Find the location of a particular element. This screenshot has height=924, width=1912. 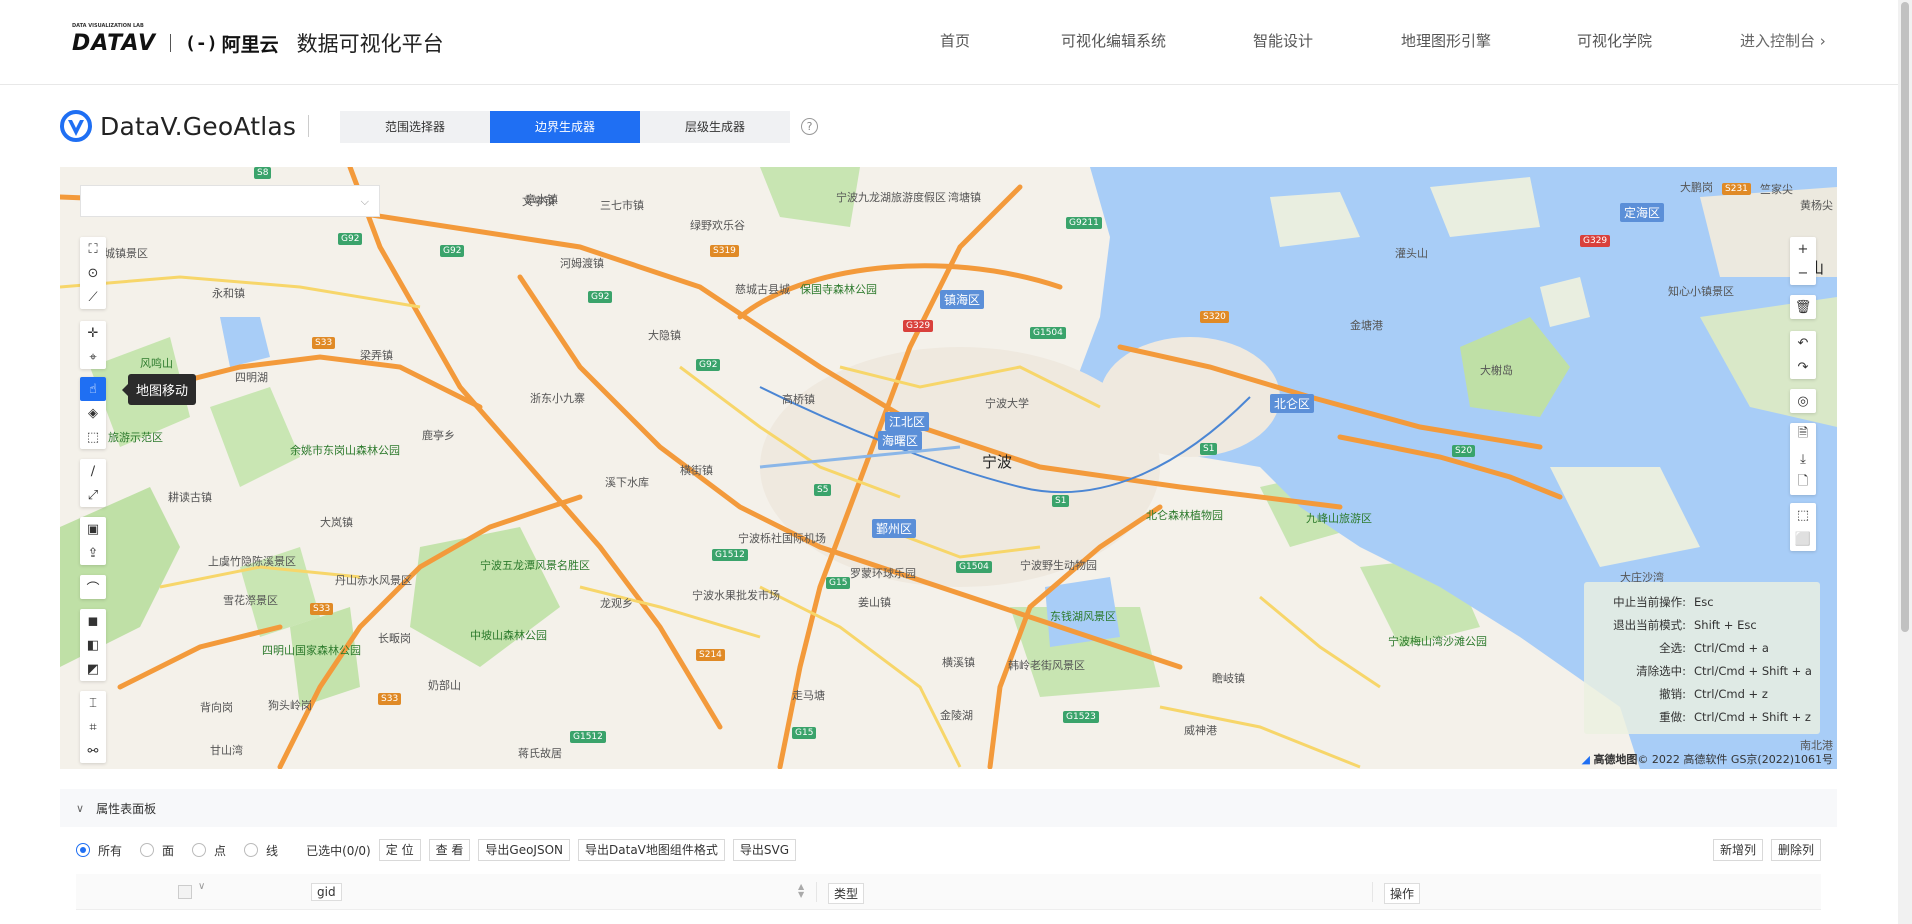

locate-button: 定 位 is located at coordinates (399, 850).